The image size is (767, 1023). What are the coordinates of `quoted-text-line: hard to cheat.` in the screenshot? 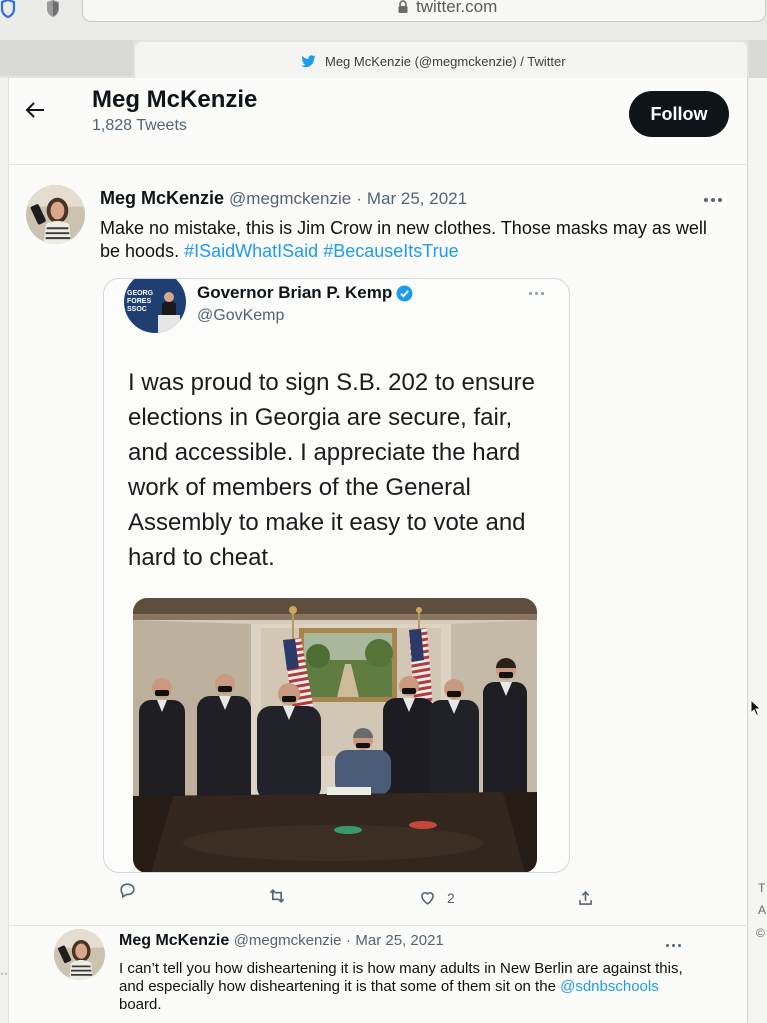 It's located at (201, 557).